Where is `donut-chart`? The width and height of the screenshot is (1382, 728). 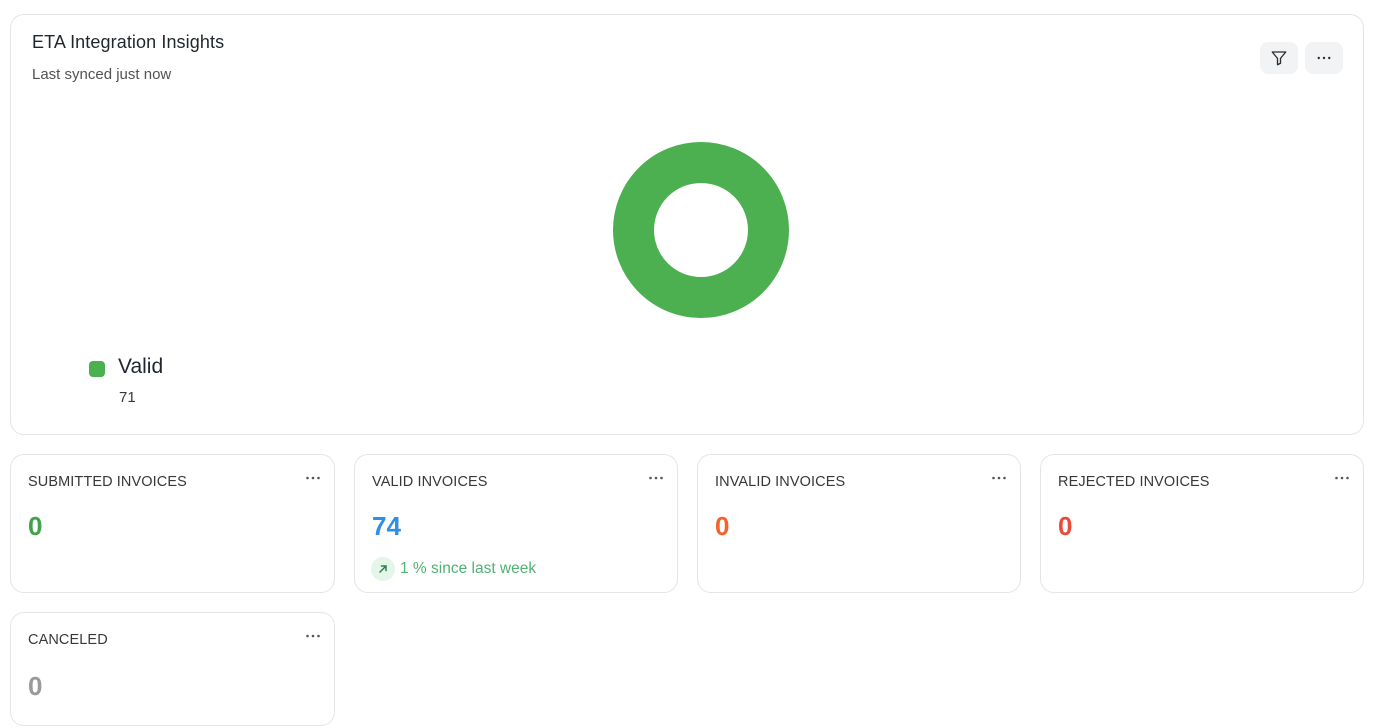
donut-chart is located at coordinates (701, 230).